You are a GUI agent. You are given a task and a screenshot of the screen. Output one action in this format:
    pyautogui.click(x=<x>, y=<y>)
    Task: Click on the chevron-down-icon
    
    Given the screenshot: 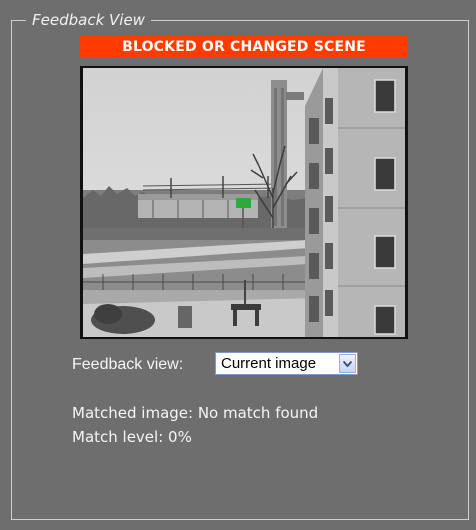 What is the action you would take?
    pyautogui.click(x=347, y=363)
    